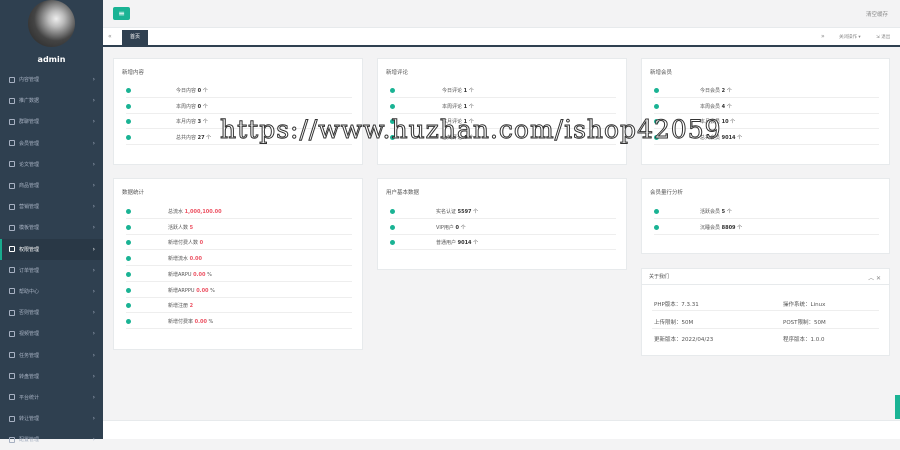 Image resolution: width=900 pixels, height=450 pixels. Describe the element at coordinates (51, 121) in the screenshot. I see `sidebar-item: 群聊管理 ›` at that location.